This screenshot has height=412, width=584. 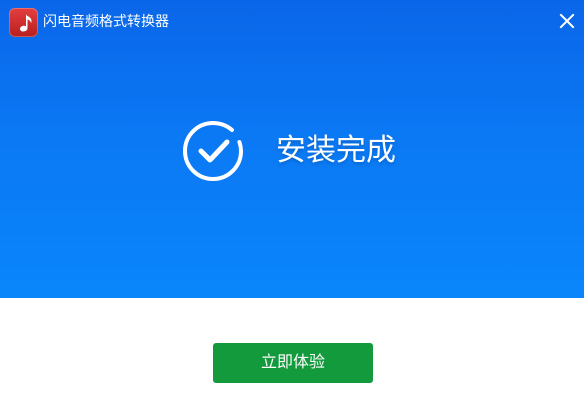 What do you see at coordinates (336, 150) in the screenshot?
I see `install-complete-text: 安装完成` at bounding box center [336, 150].